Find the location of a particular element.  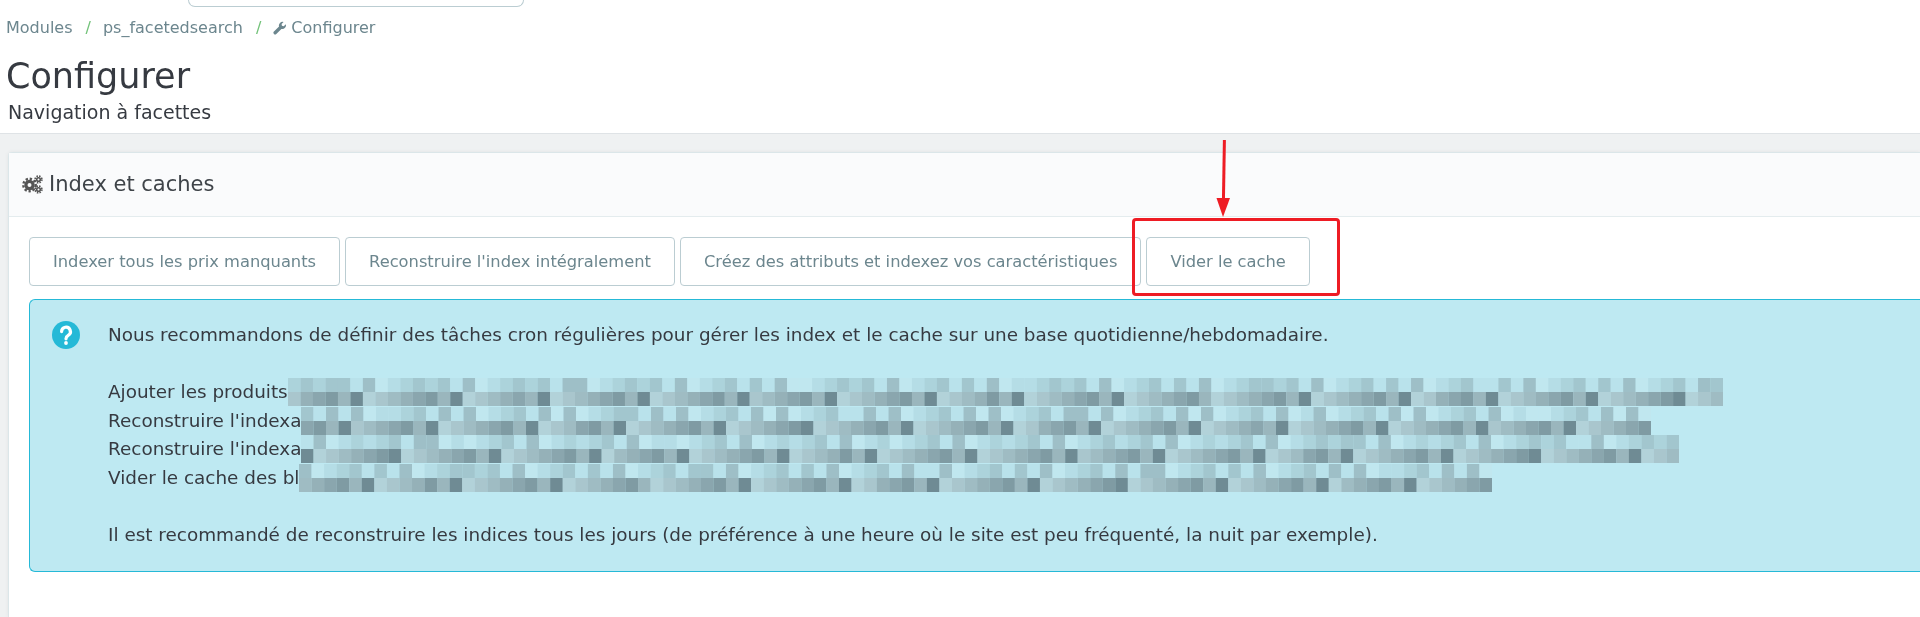

help-icon is located at coordinates (66, 335).